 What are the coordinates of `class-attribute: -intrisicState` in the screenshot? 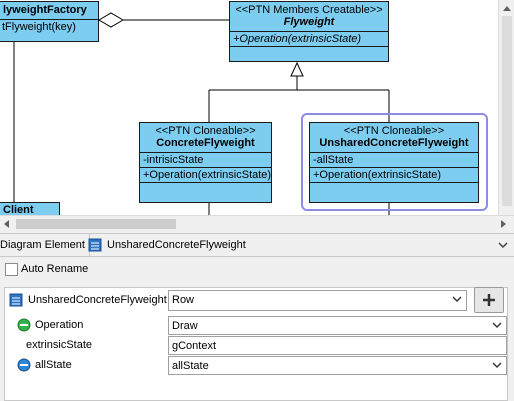 It's located at (205, 160).